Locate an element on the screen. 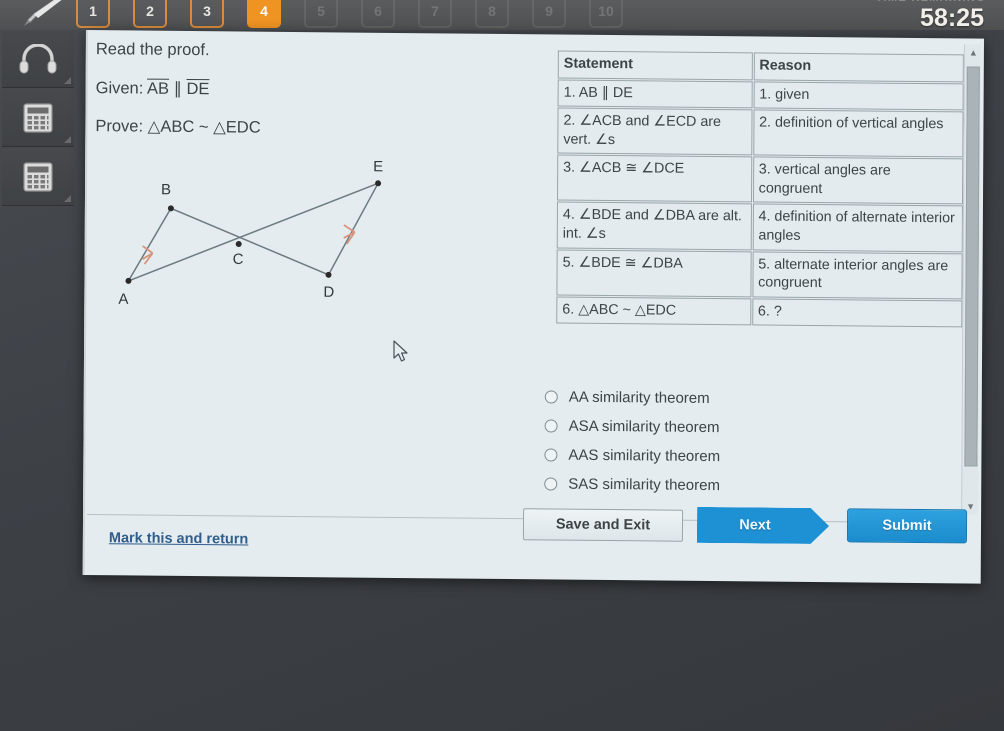 This screenshot has height=731, width=1004. svg-text: A is located at coordinates (123, 299).